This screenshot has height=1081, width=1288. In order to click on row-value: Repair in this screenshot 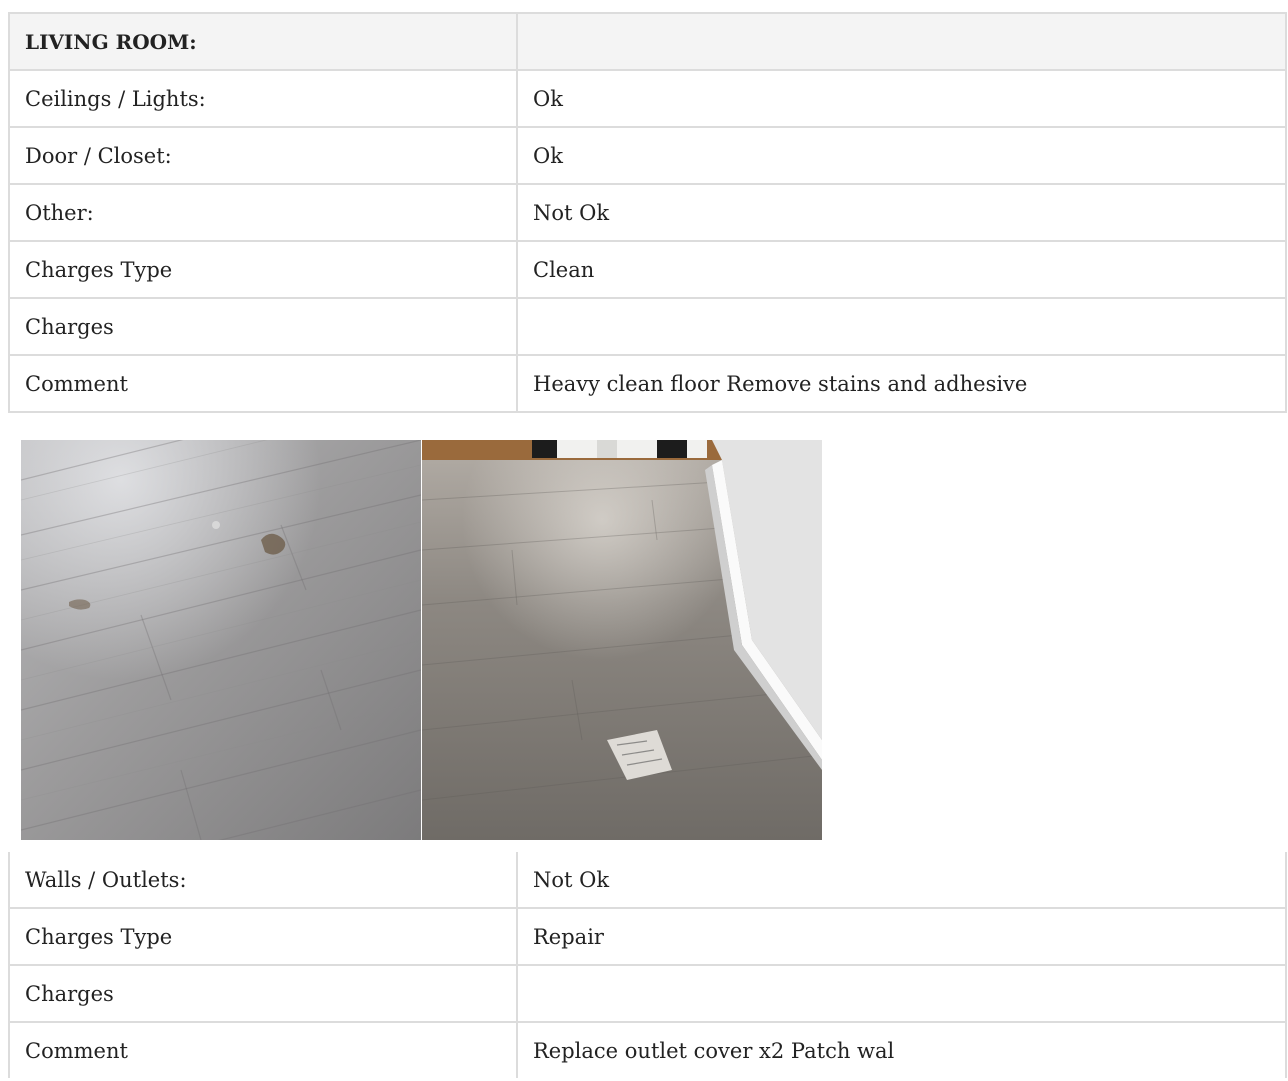, I will do `click(901, 936)`.